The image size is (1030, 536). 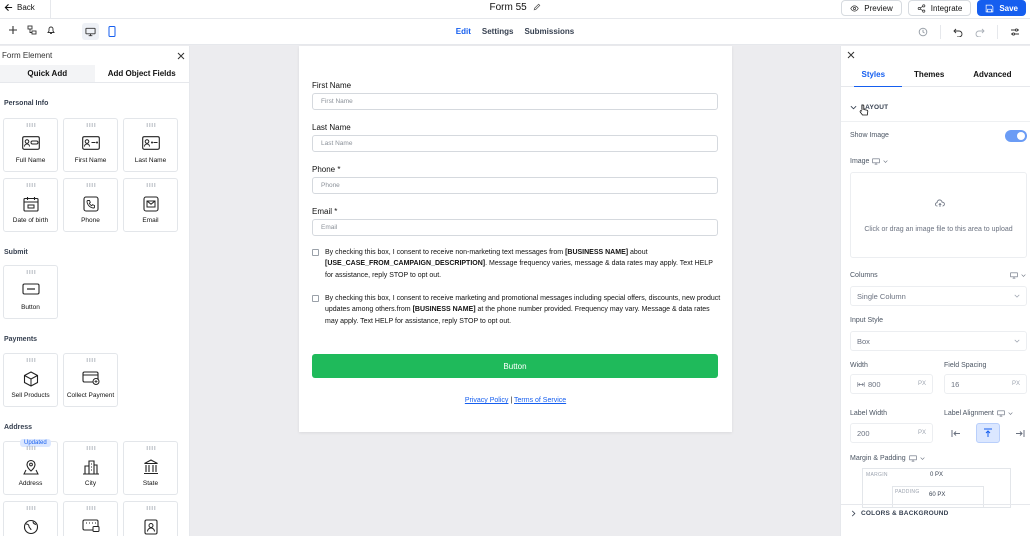 What do you see at coordinates (90, 468) in the screenshot?
I see `element-city: City` at bounding box center [90, 468].